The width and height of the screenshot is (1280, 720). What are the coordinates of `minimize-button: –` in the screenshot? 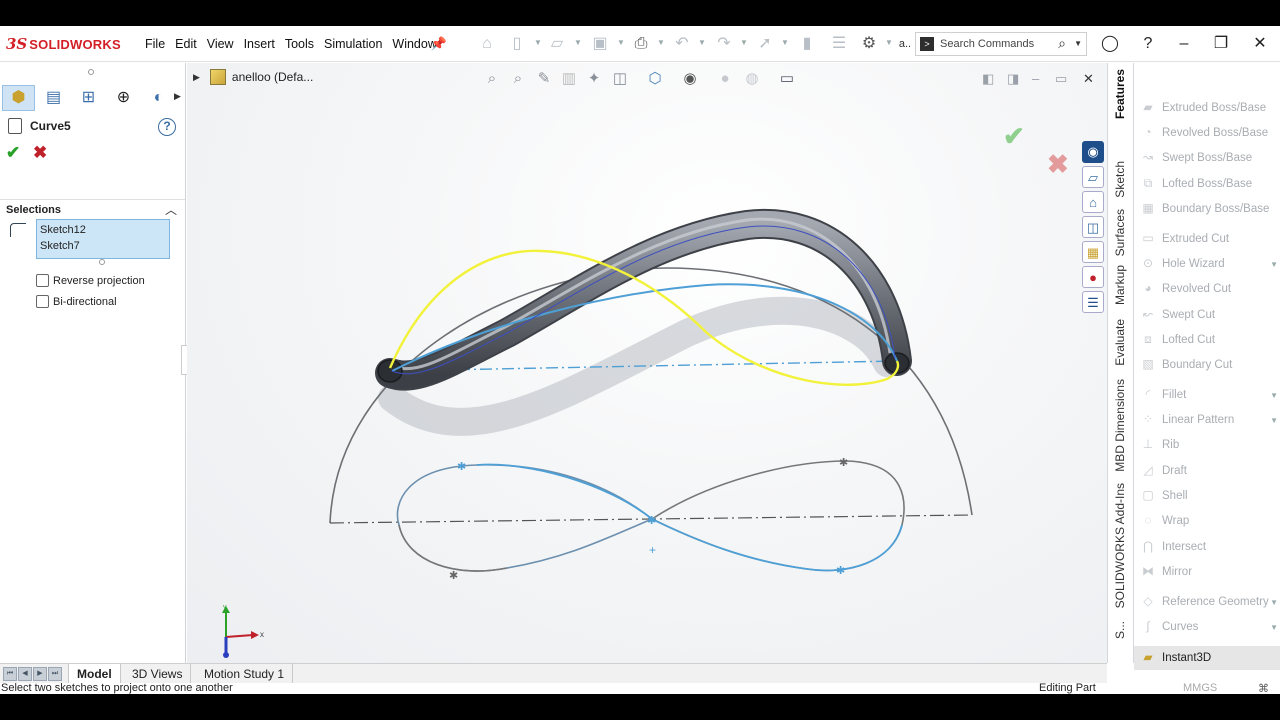 It's located at (1184, 44).